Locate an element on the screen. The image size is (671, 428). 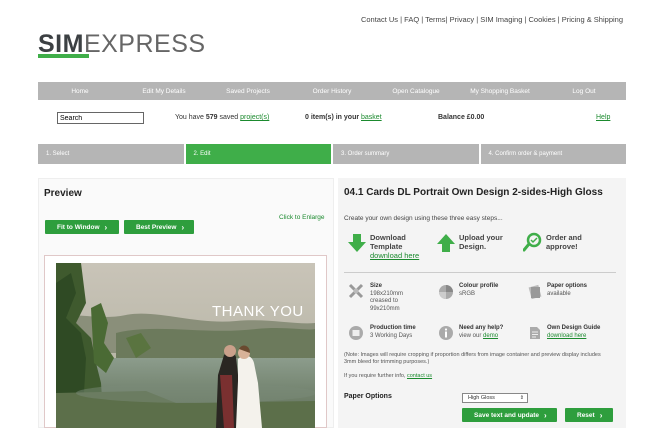
magnifier-approve-icon is located at coordinates (532, 242).